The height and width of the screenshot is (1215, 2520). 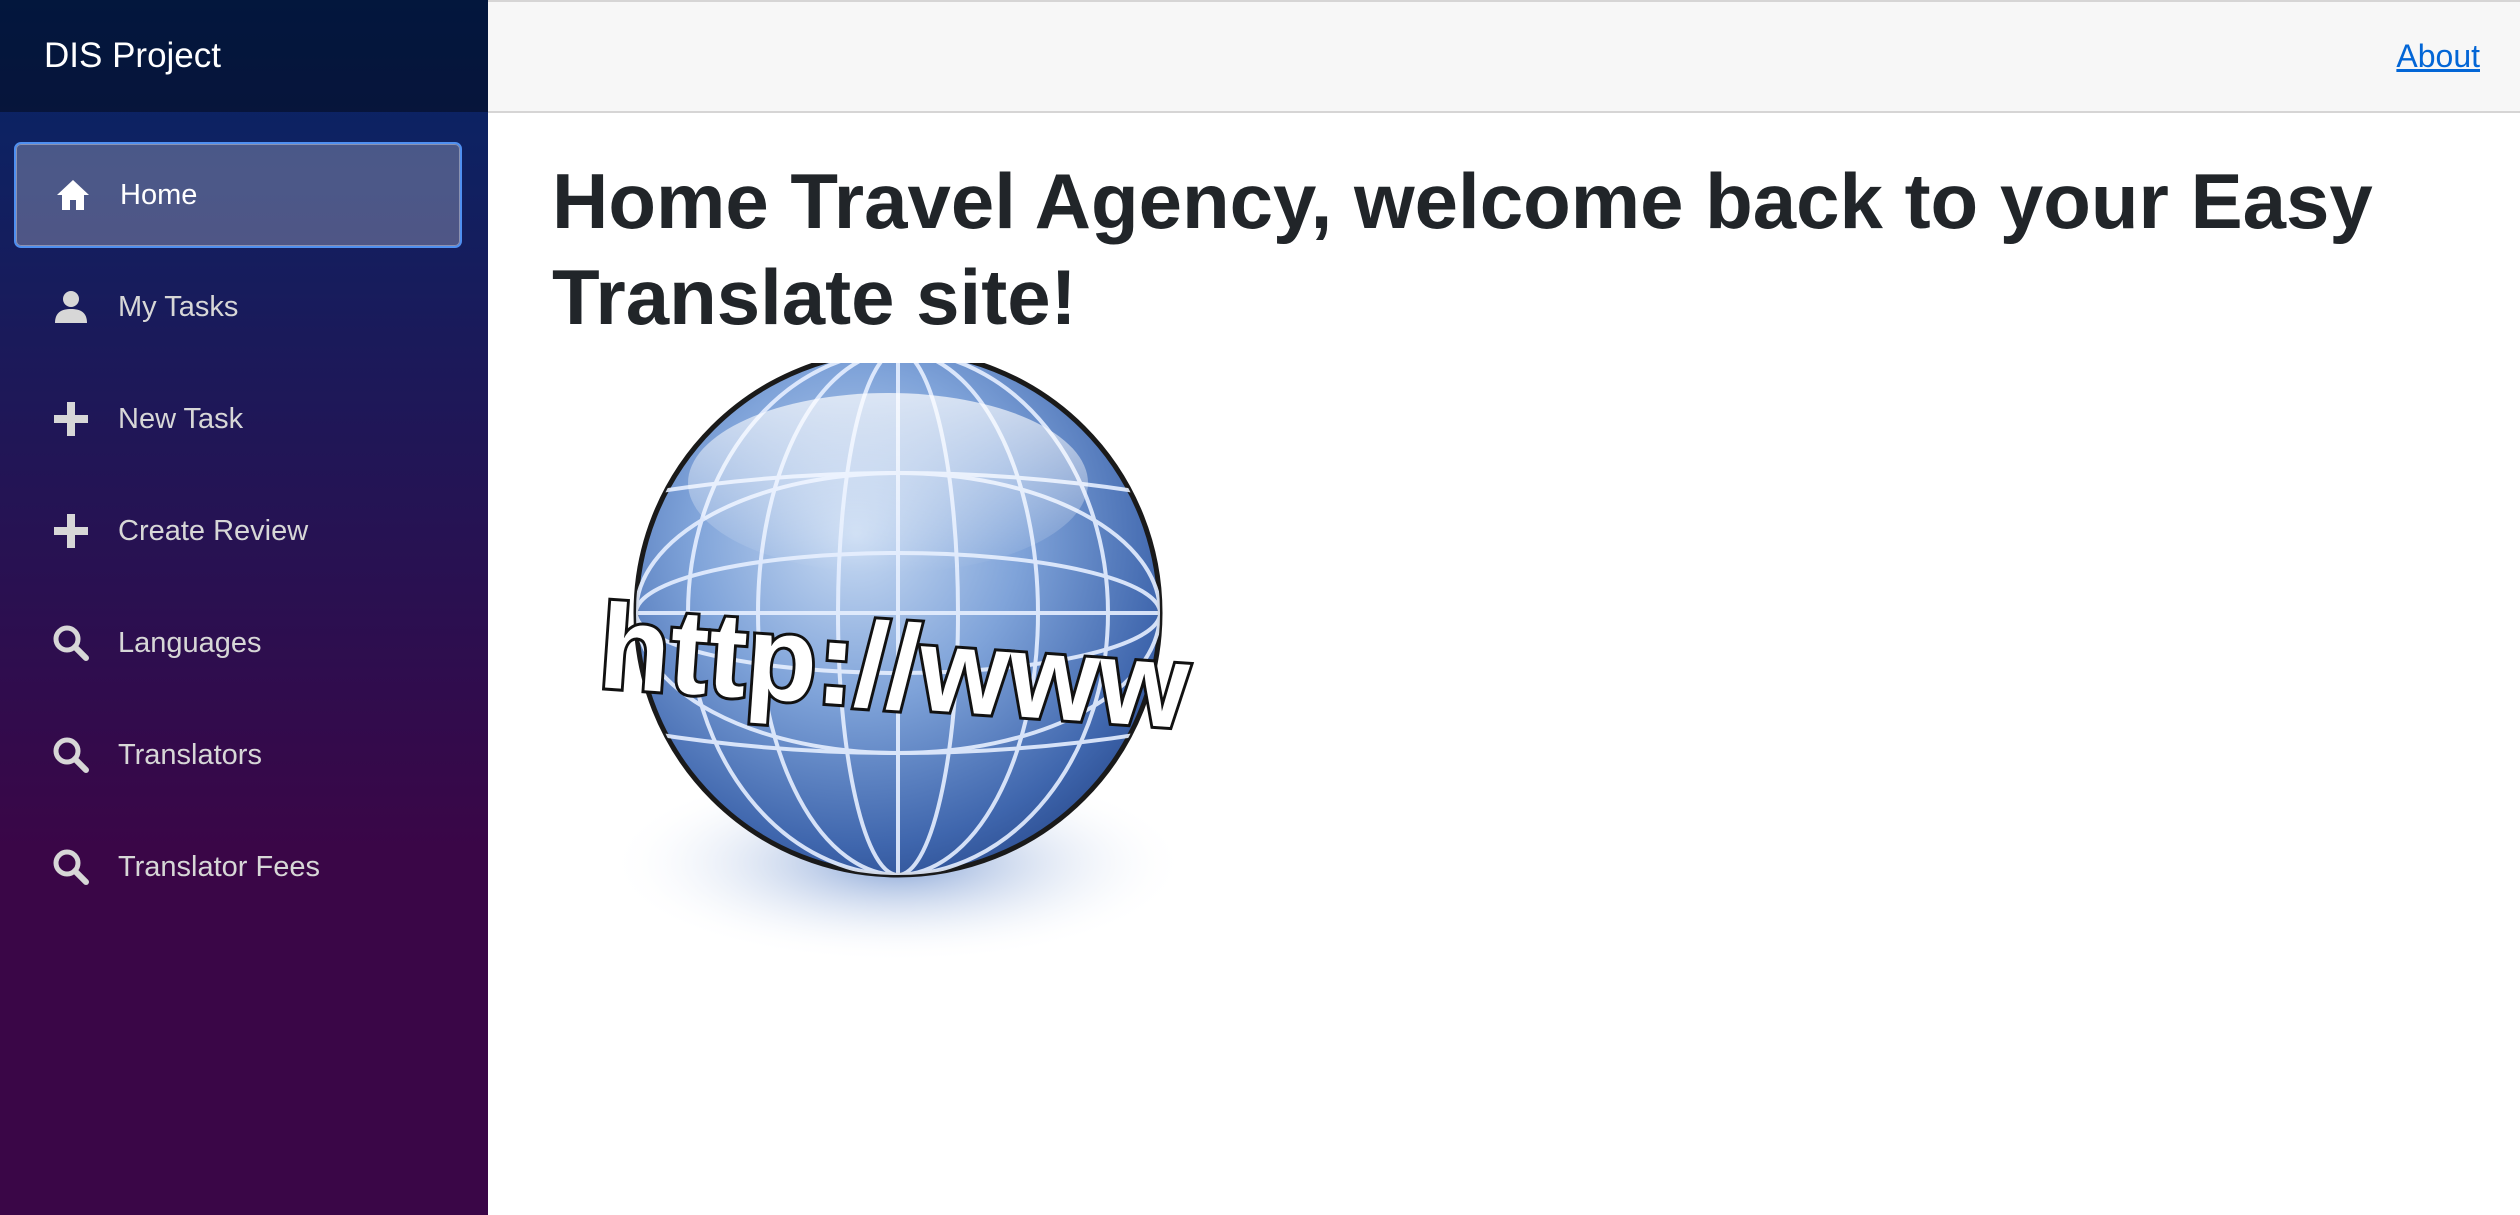 I want to click on sidebar-item-languages: Languages, so click(x=238, y=643).